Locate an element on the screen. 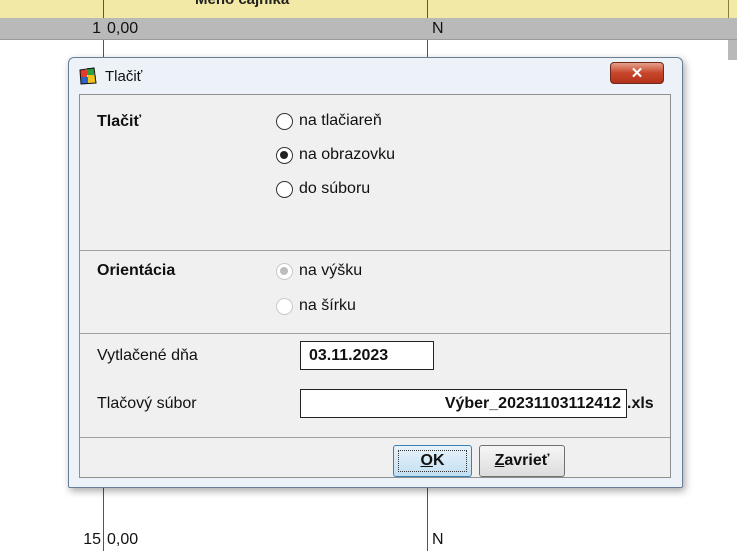  orientation-label: Orientácia is located at coordinates (136, 270).